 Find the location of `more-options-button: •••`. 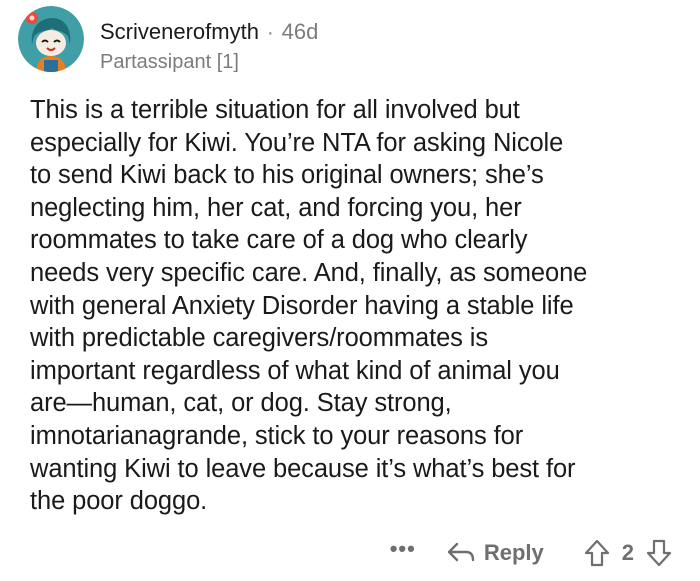

more-options-button: ••• is located at coordinates (403, 549).